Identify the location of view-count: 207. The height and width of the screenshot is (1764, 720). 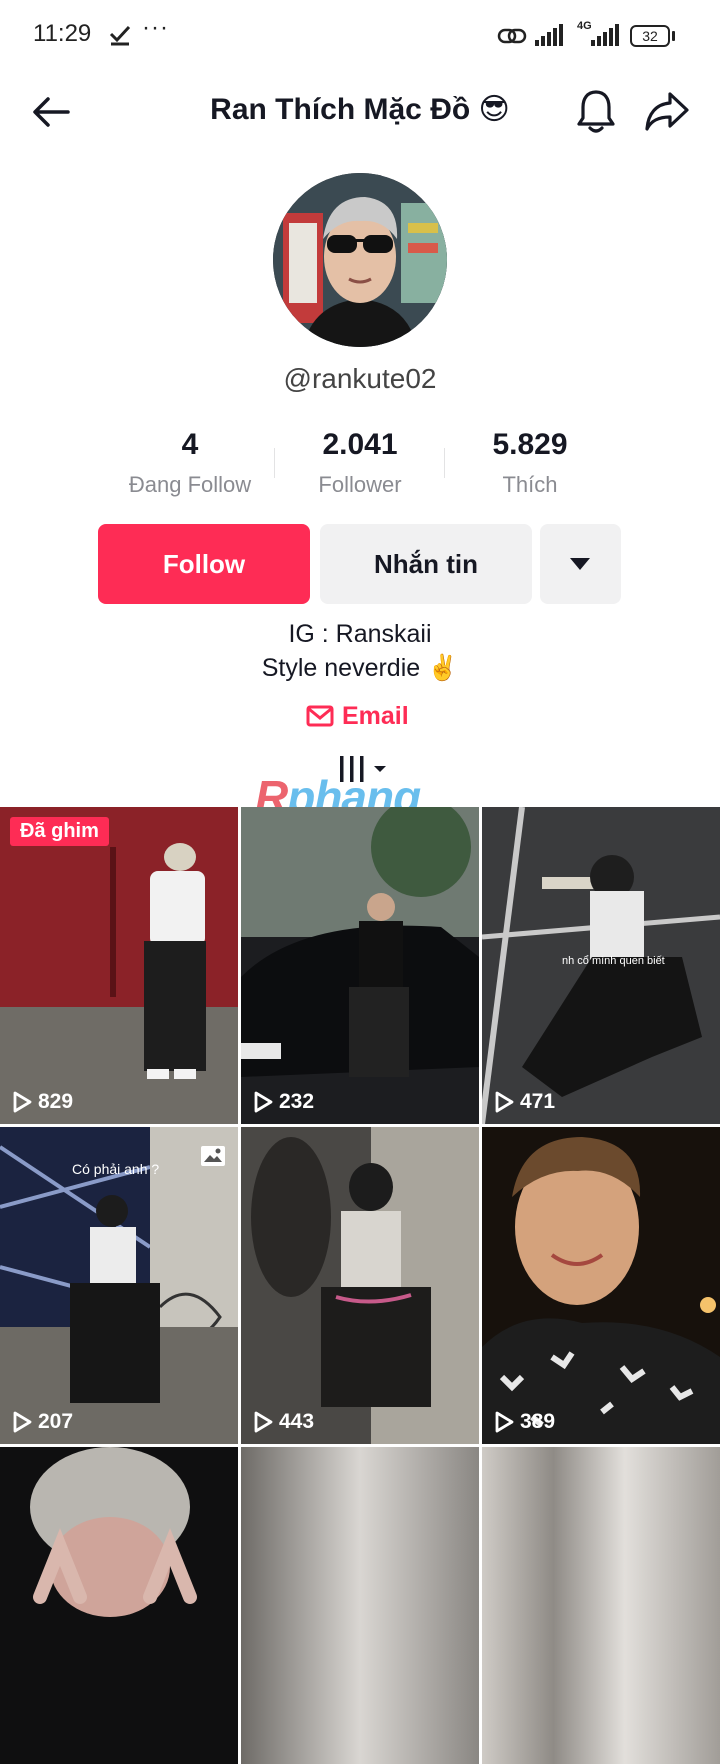
(42, 1422).